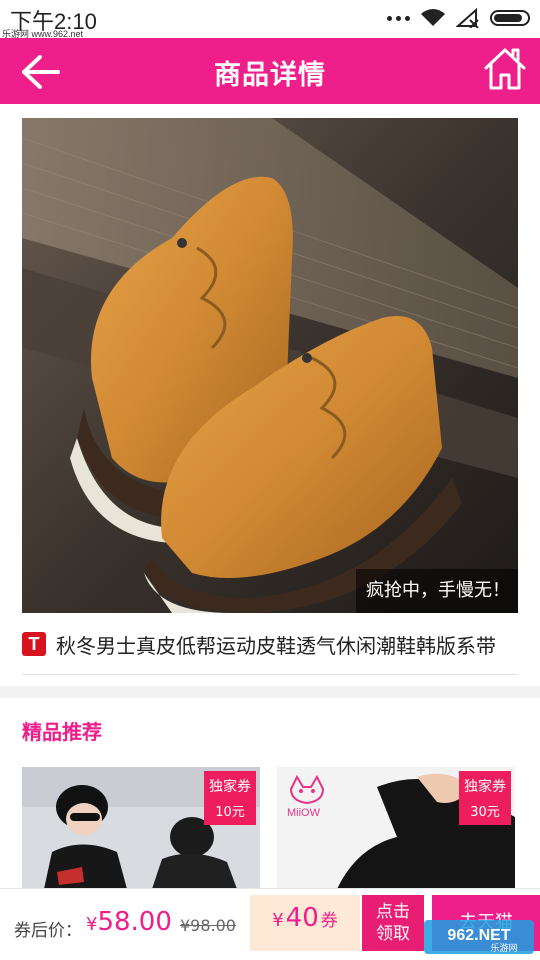 Image resolution: width=540 pixels, height=960 pixels. What do you see at coordinates (208, 925) in the screenshot?
I see `price-original: ¥98.00` at bounding box center [208, 925].